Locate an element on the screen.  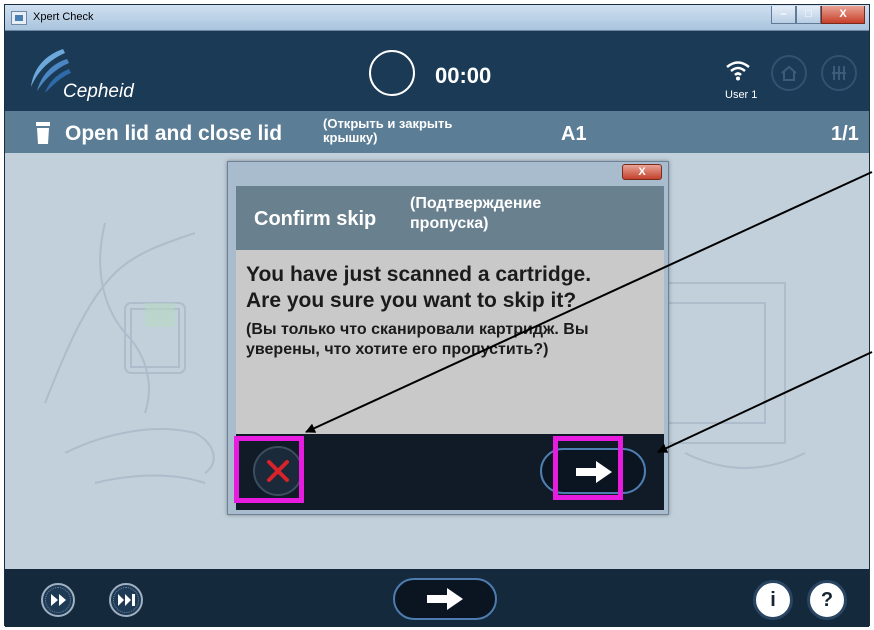
grid-button is located at coordinates (839, 73).